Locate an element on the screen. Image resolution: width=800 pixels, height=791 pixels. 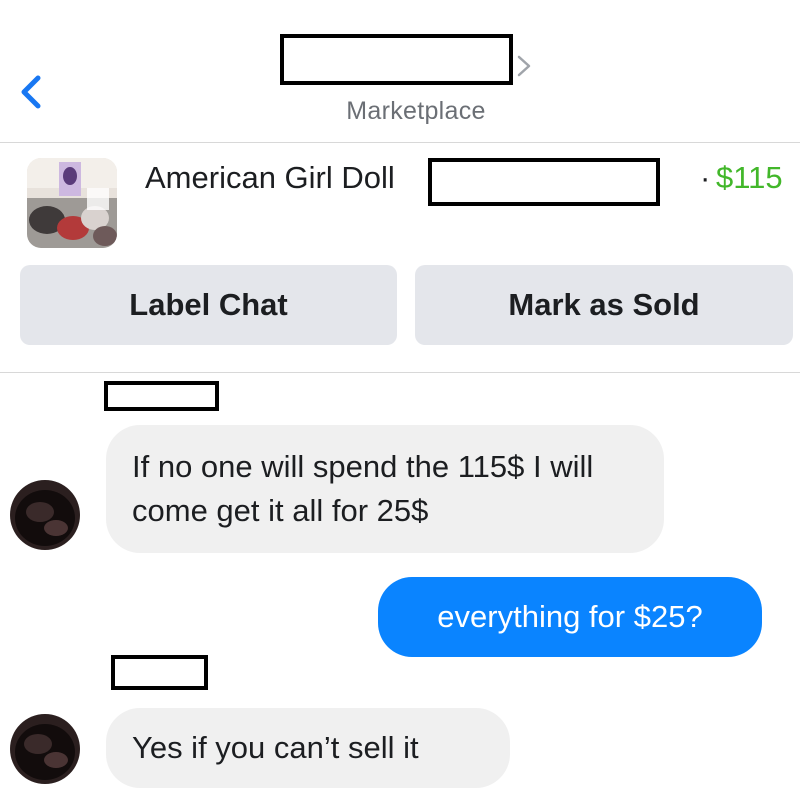
mark-as-sold-button: Mark as Sold is located at coordinates (604, 305).